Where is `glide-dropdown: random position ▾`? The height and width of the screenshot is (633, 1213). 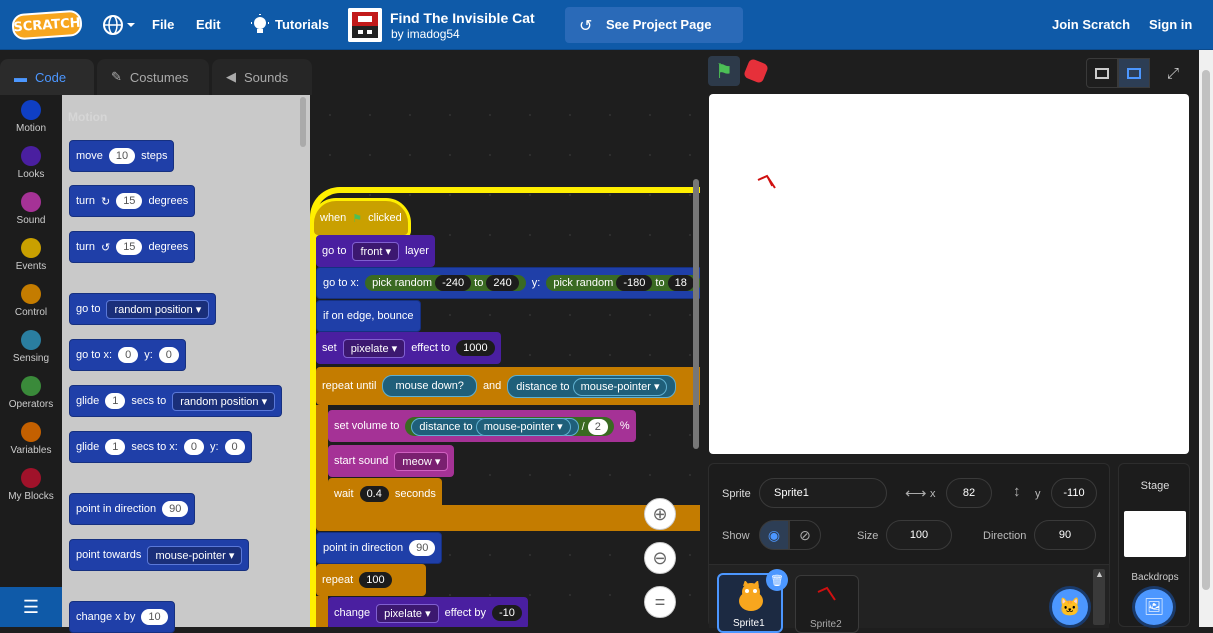
glide-dropdown: random position ▾ is located at coordinates (224, 401).